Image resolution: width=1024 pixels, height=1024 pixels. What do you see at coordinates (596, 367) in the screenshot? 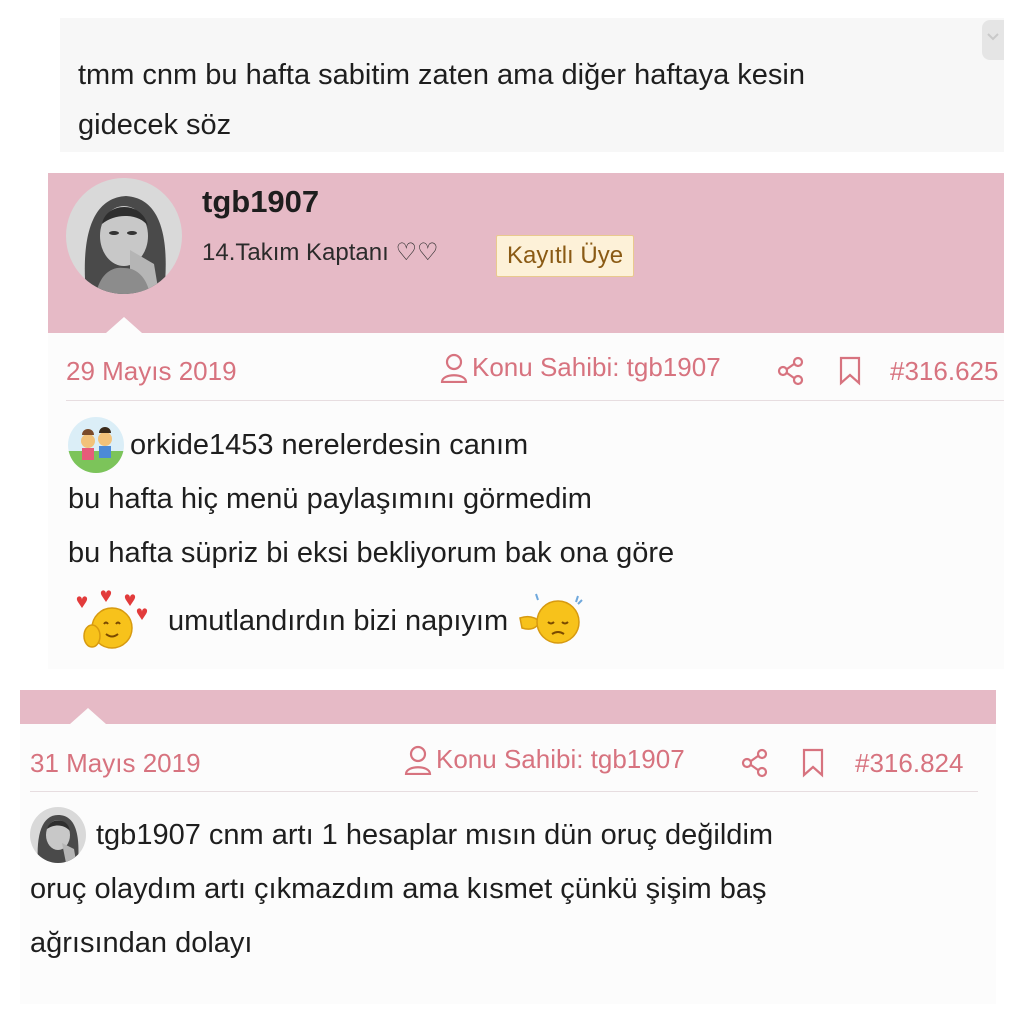
I see `post-1-owner-label: Konu Sahibi: tgb1907` at bounding box center [596, 367].